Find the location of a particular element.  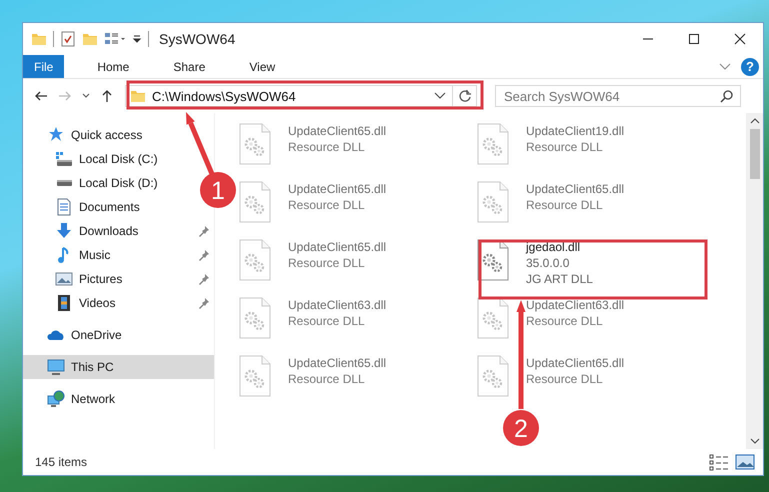

close-icon is located at coordinates (740, 39).